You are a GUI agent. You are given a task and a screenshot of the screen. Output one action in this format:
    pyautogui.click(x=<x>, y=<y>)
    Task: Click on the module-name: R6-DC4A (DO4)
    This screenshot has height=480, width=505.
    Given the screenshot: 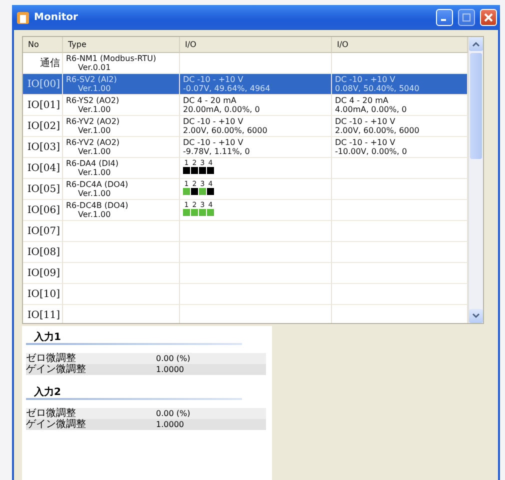 What is the action you would take?
    pyautogui.click(x=98, y=184)
    